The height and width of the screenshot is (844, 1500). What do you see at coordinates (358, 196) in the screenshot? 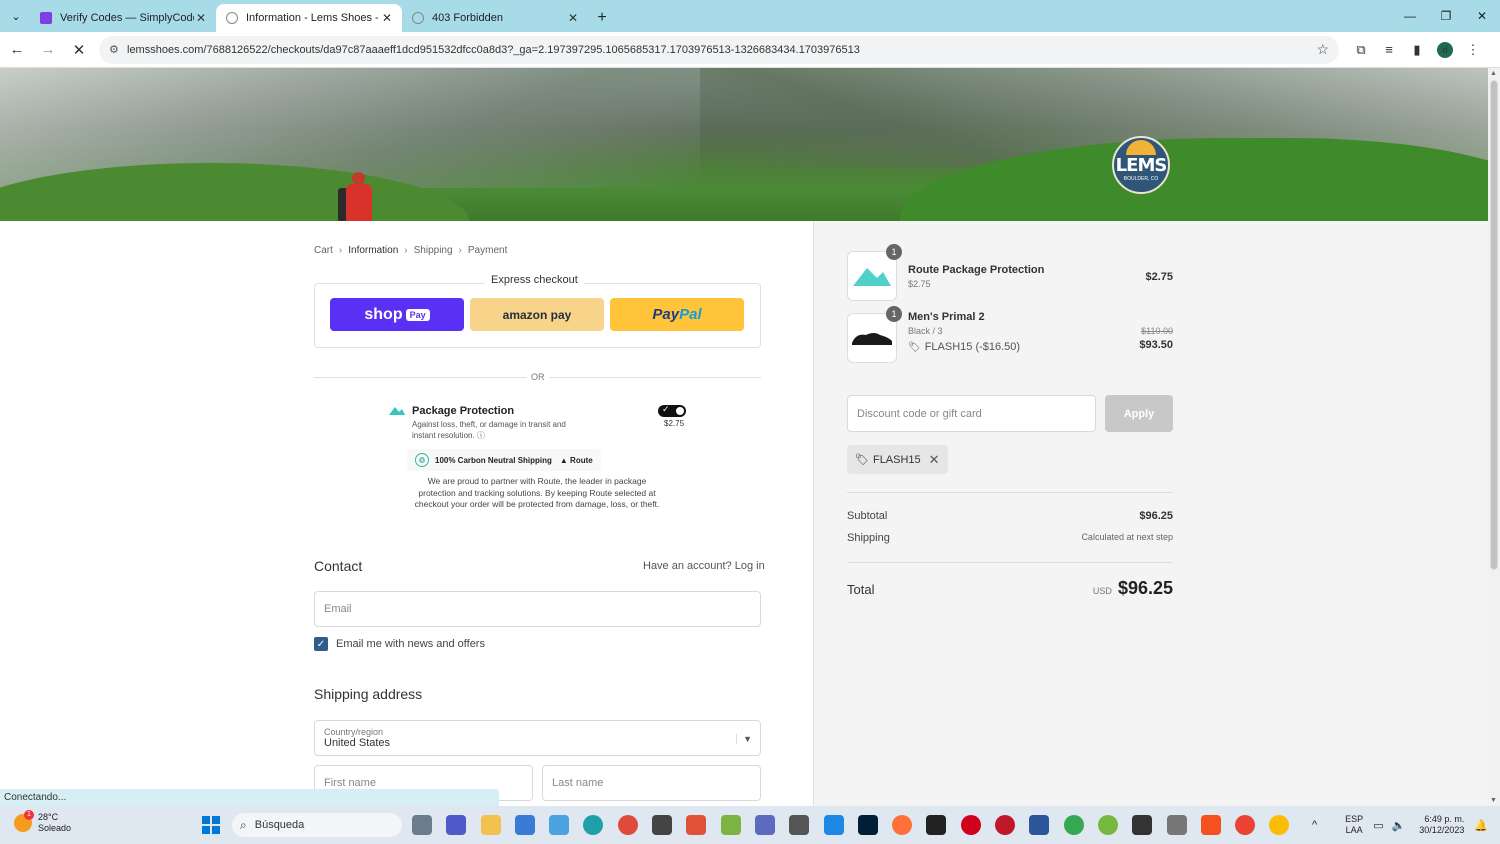
I see `hiker-figure` at bounding box center [358, 196].